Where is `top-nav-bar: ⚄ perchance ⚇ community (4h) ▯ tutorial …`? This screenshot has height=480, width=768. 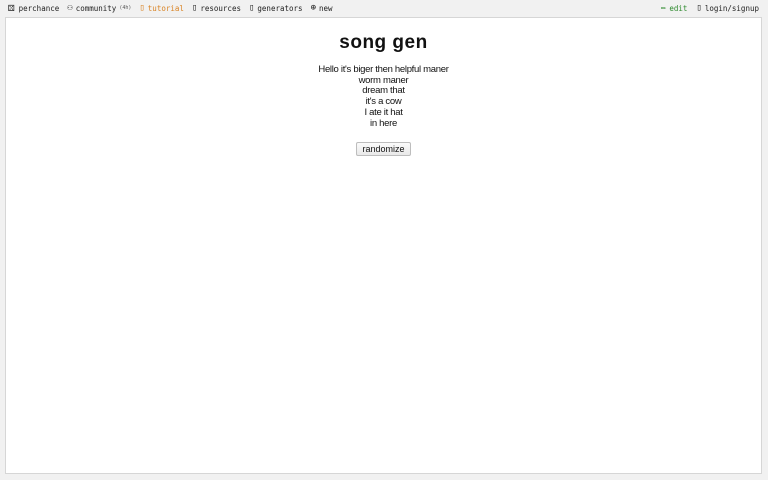
top-nav-bar: ⚄ perchance ⚇ community (4h) ▯ tutorial … is located at coordinates (384, 8).